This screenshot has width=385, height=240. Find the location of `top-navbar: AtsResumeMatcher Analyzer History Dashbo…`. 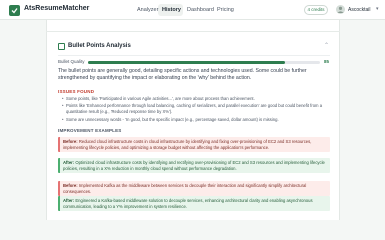

top-navbar: AtsResumeMatcher Analyzer History Dashbo… is located at coordinates (192, 10).